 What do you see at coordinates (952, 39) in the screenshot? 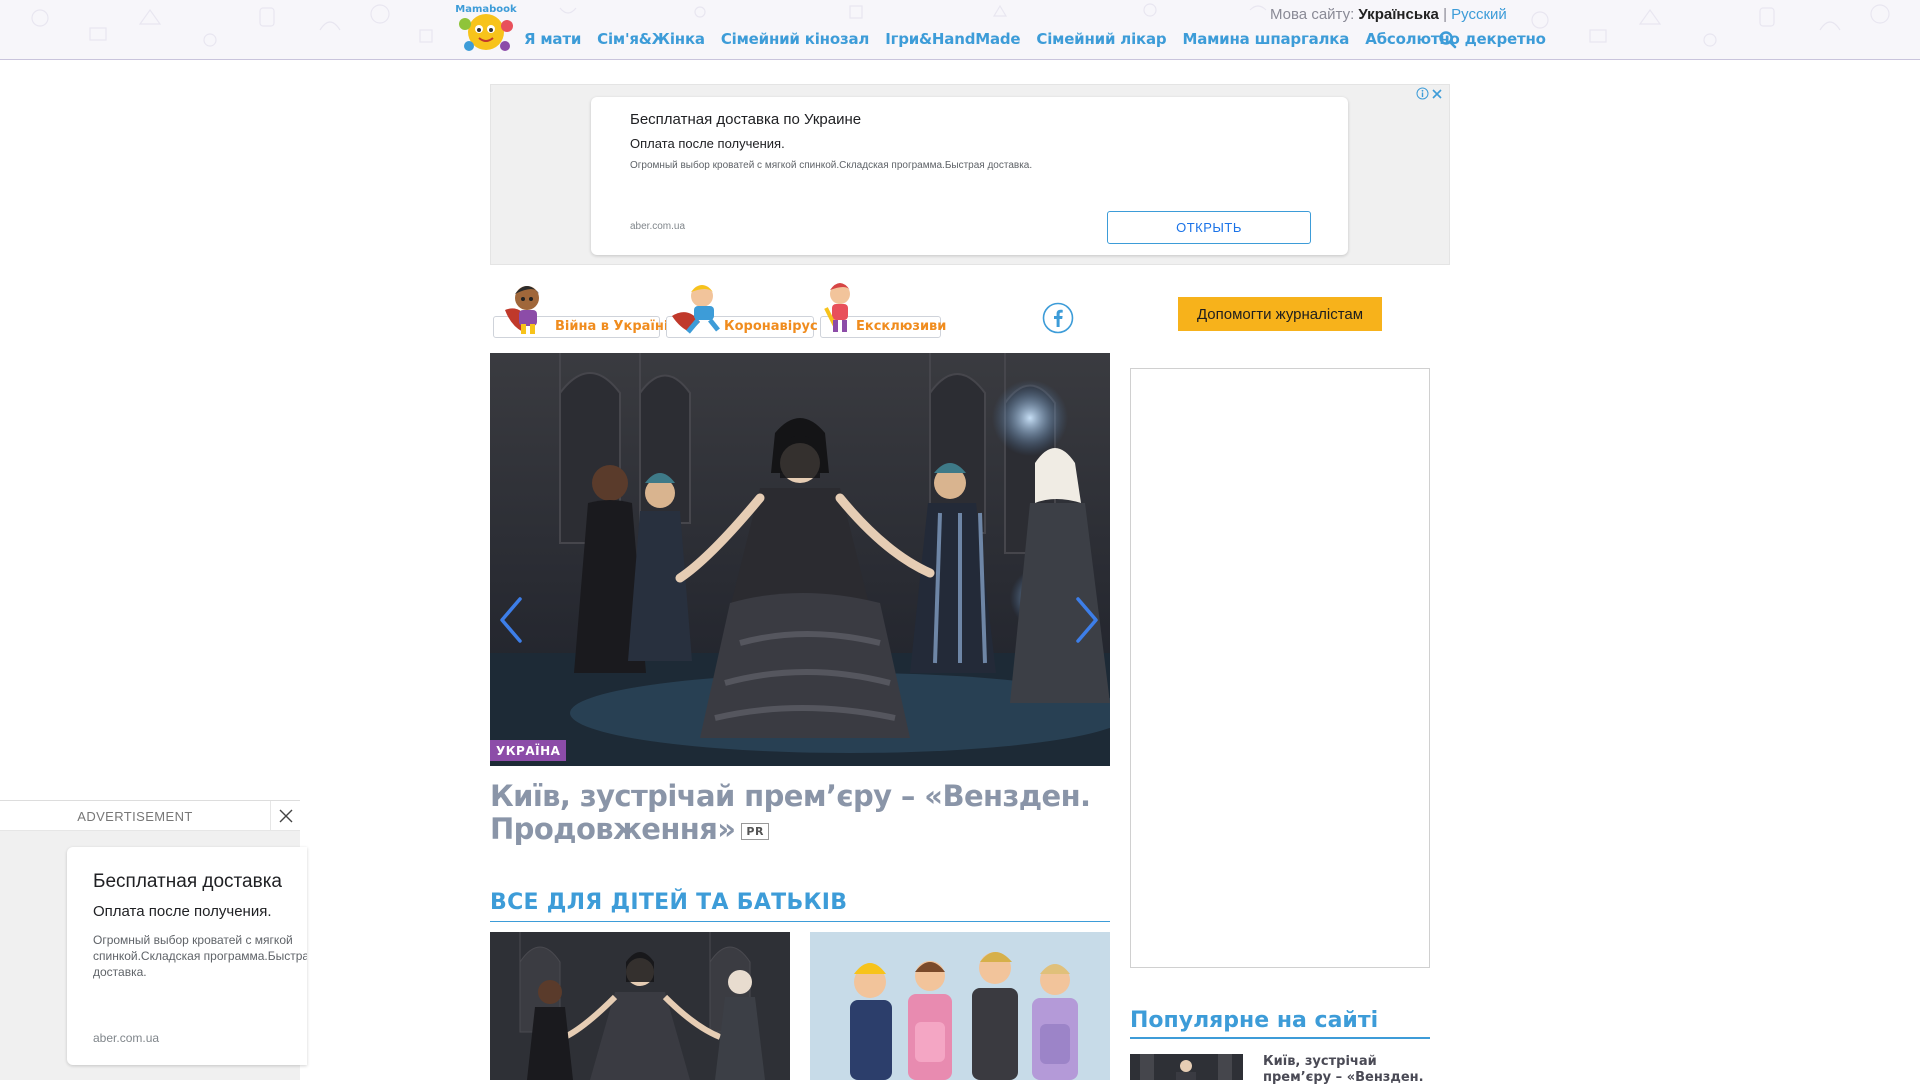
I see `nav-item-igry-handmade: Ігри&HandMade` at bounding box center [952, 39].